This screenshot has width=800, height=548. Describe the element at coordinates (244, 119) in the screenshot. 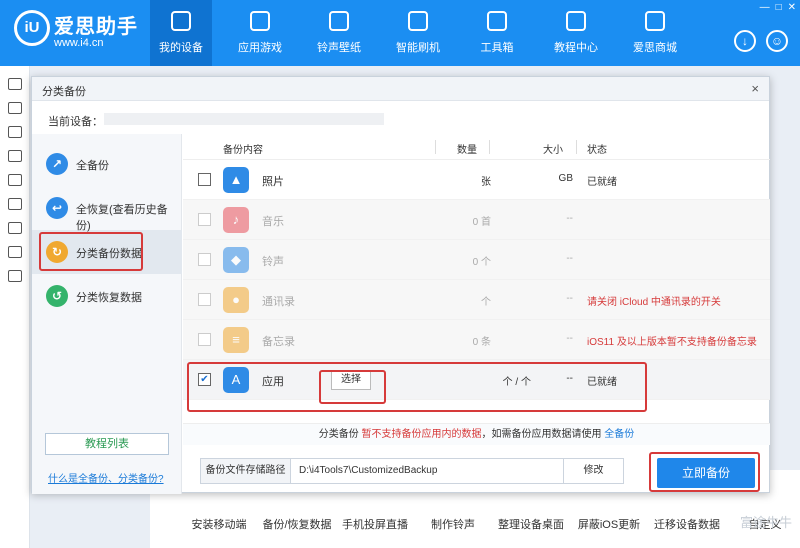

I see `device-name-redacted` at that location.